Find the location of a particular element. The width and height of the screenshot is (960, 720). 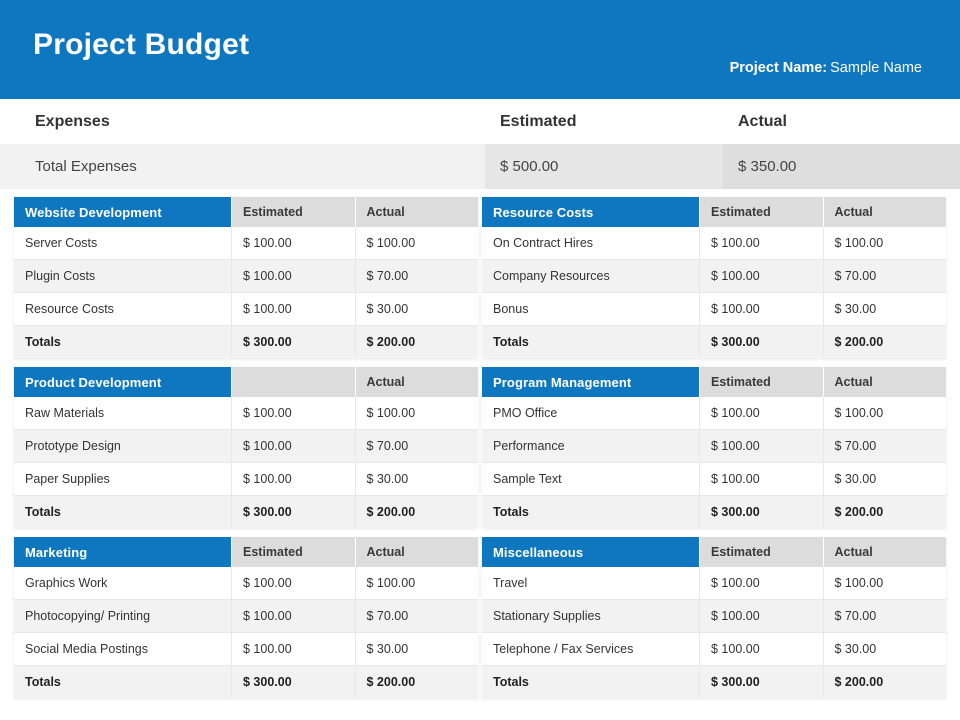

block-header: Marketing Estimated Actual is located at coordinates (246, 552).